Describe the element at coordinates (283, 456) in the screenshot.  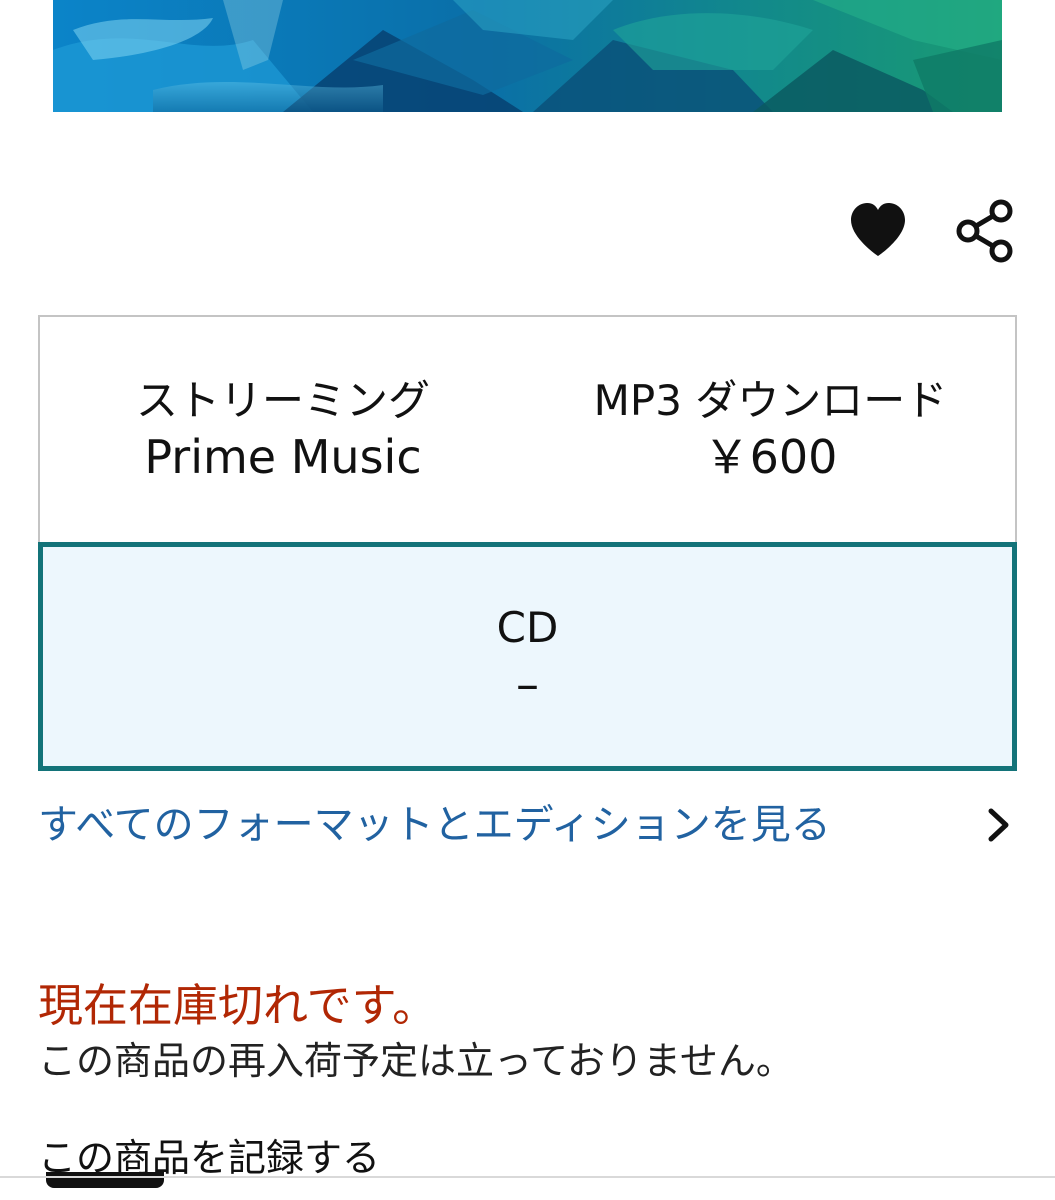
I see `format-price: Prime Music` at that location.